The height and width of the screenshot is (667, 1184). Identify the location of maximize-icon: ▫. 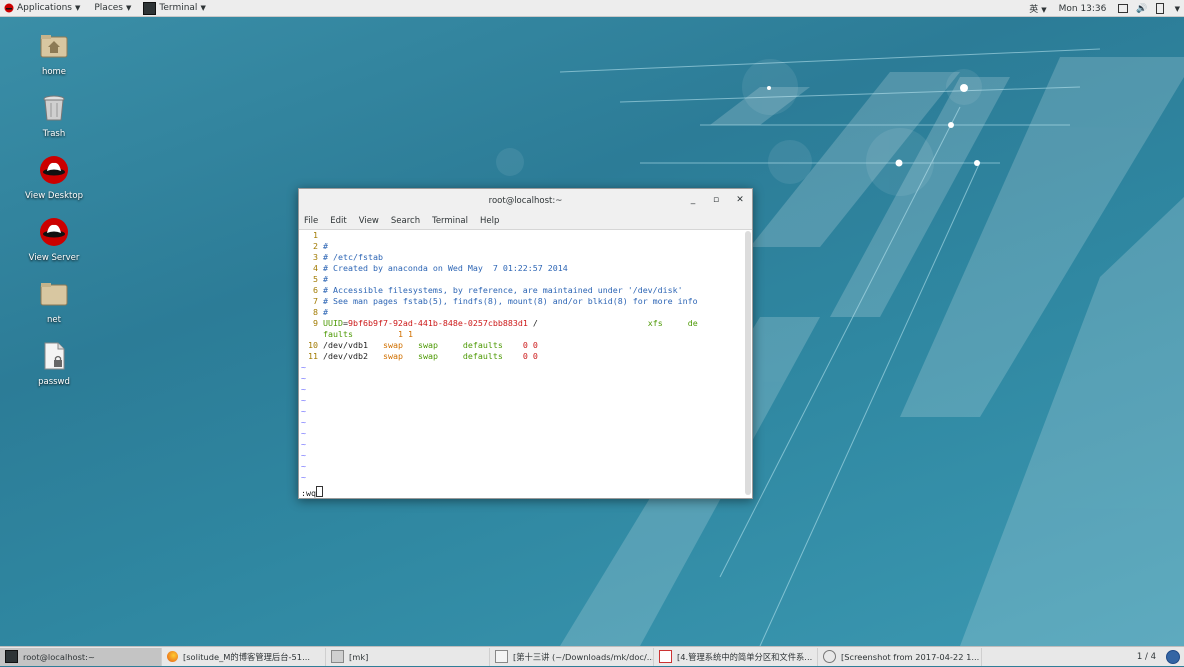
(716, 200).